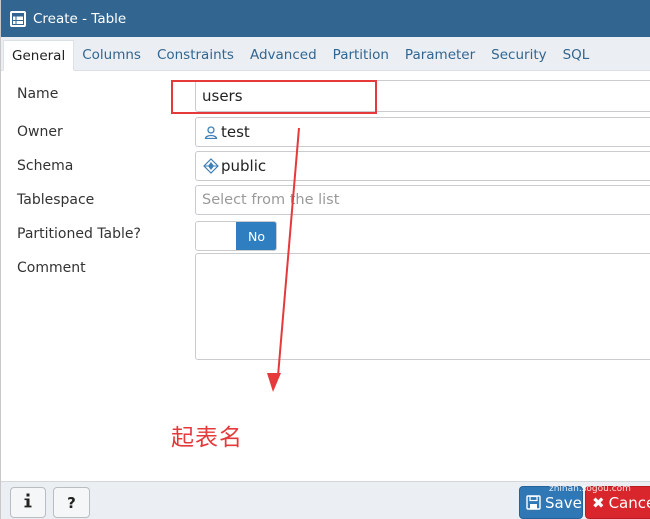 The width and height of the screenshot is (650, 519). I want to click on table-icon, so click(18, 18).